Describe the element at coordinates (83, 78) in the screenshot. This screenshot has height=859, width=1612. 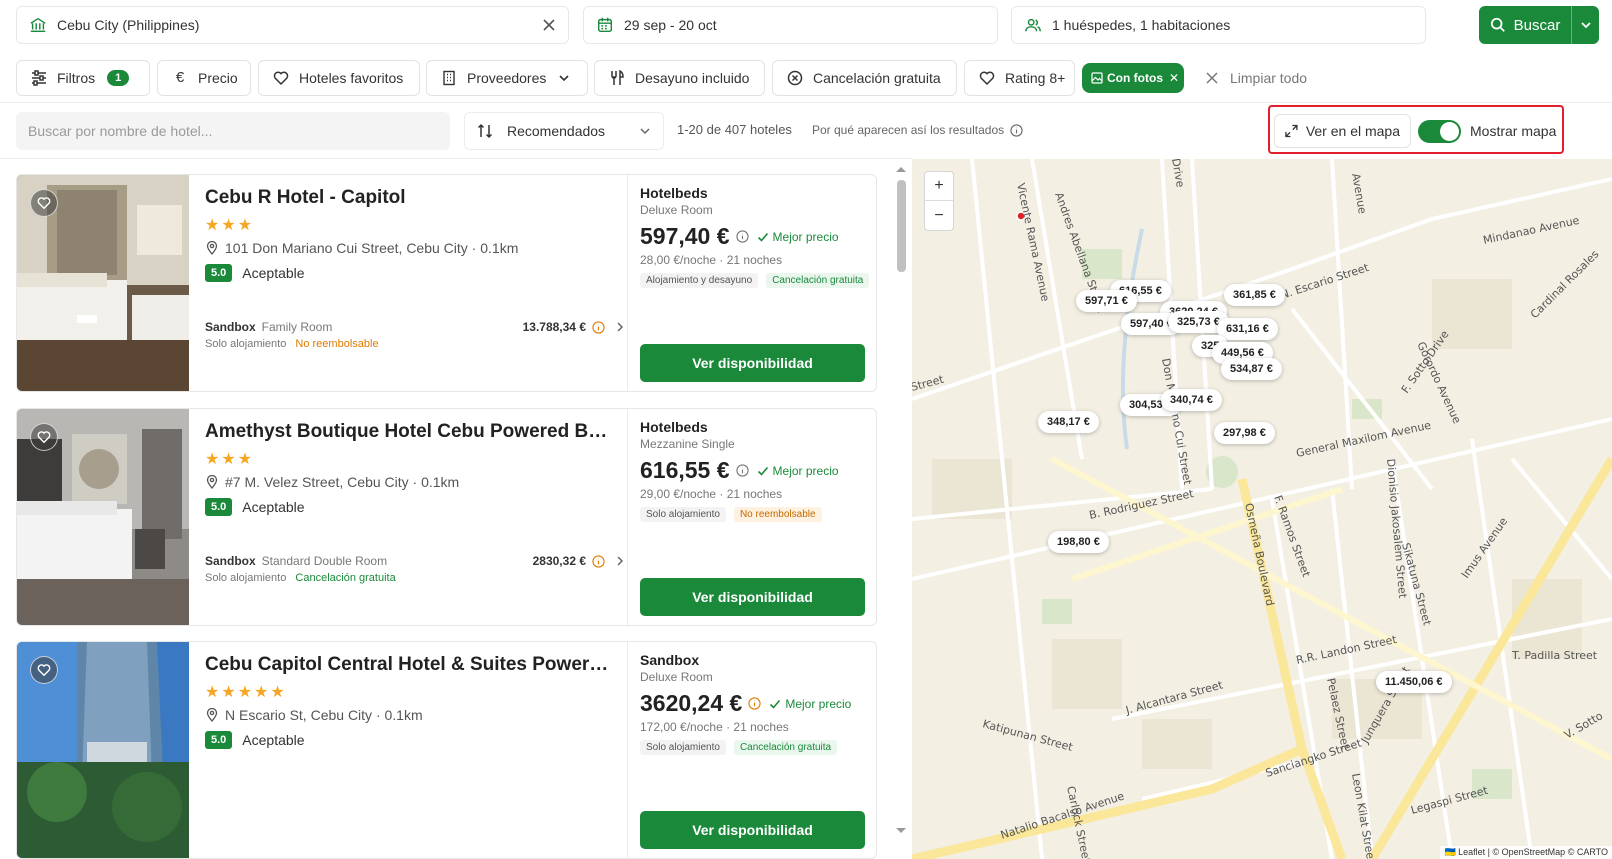
I see `filters-button: Filtros 1` at that location.